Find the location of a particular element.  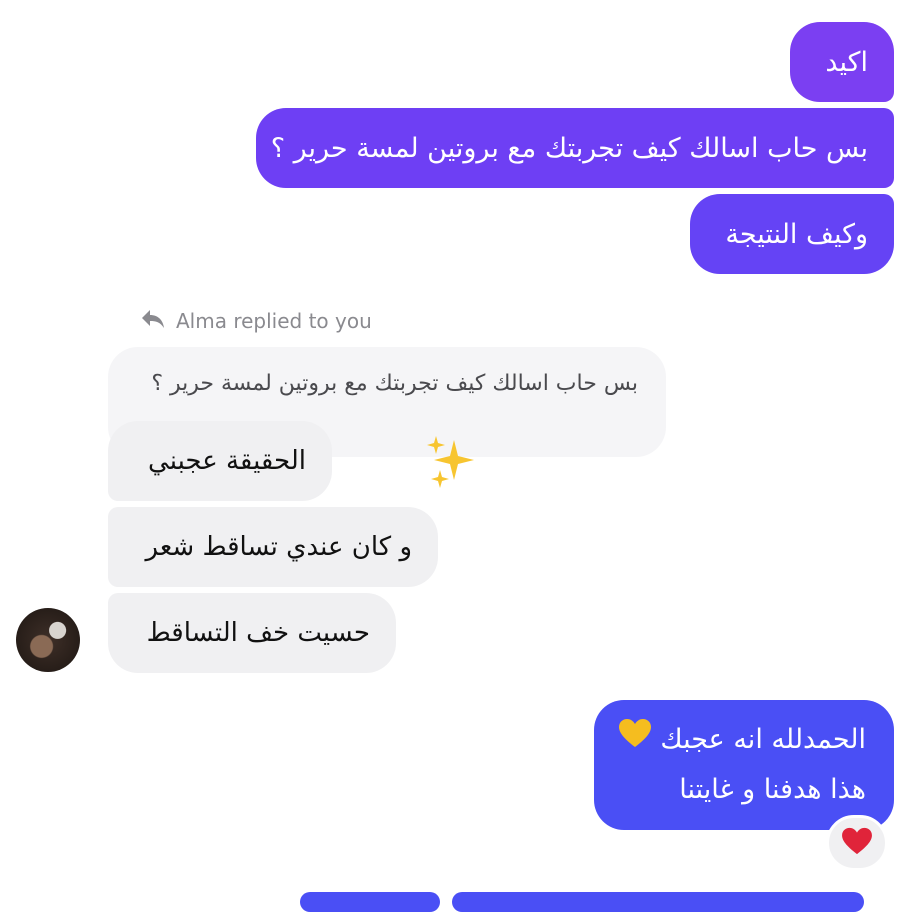

sparkles-icon is located at coordinates (452, 462).